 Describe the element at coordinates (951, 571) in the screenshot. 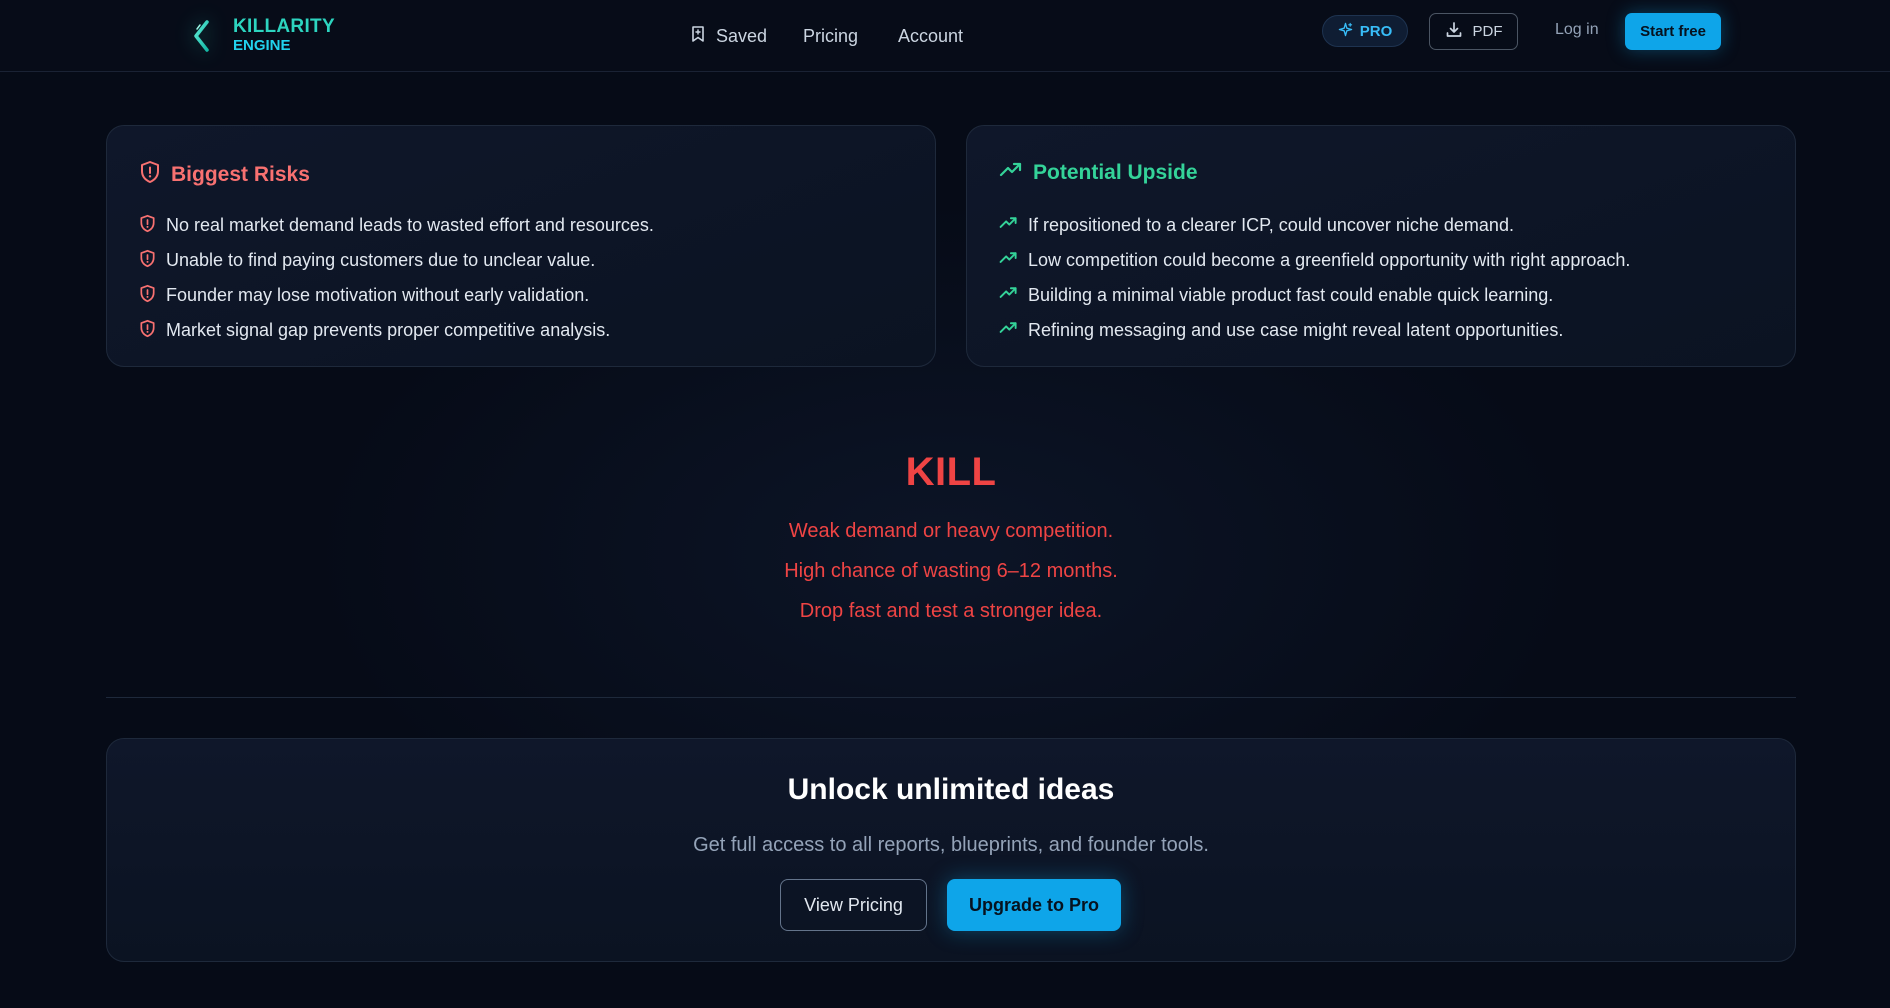

I see `verdict-reason: High chance of wasting 6–12 months.` at that location.